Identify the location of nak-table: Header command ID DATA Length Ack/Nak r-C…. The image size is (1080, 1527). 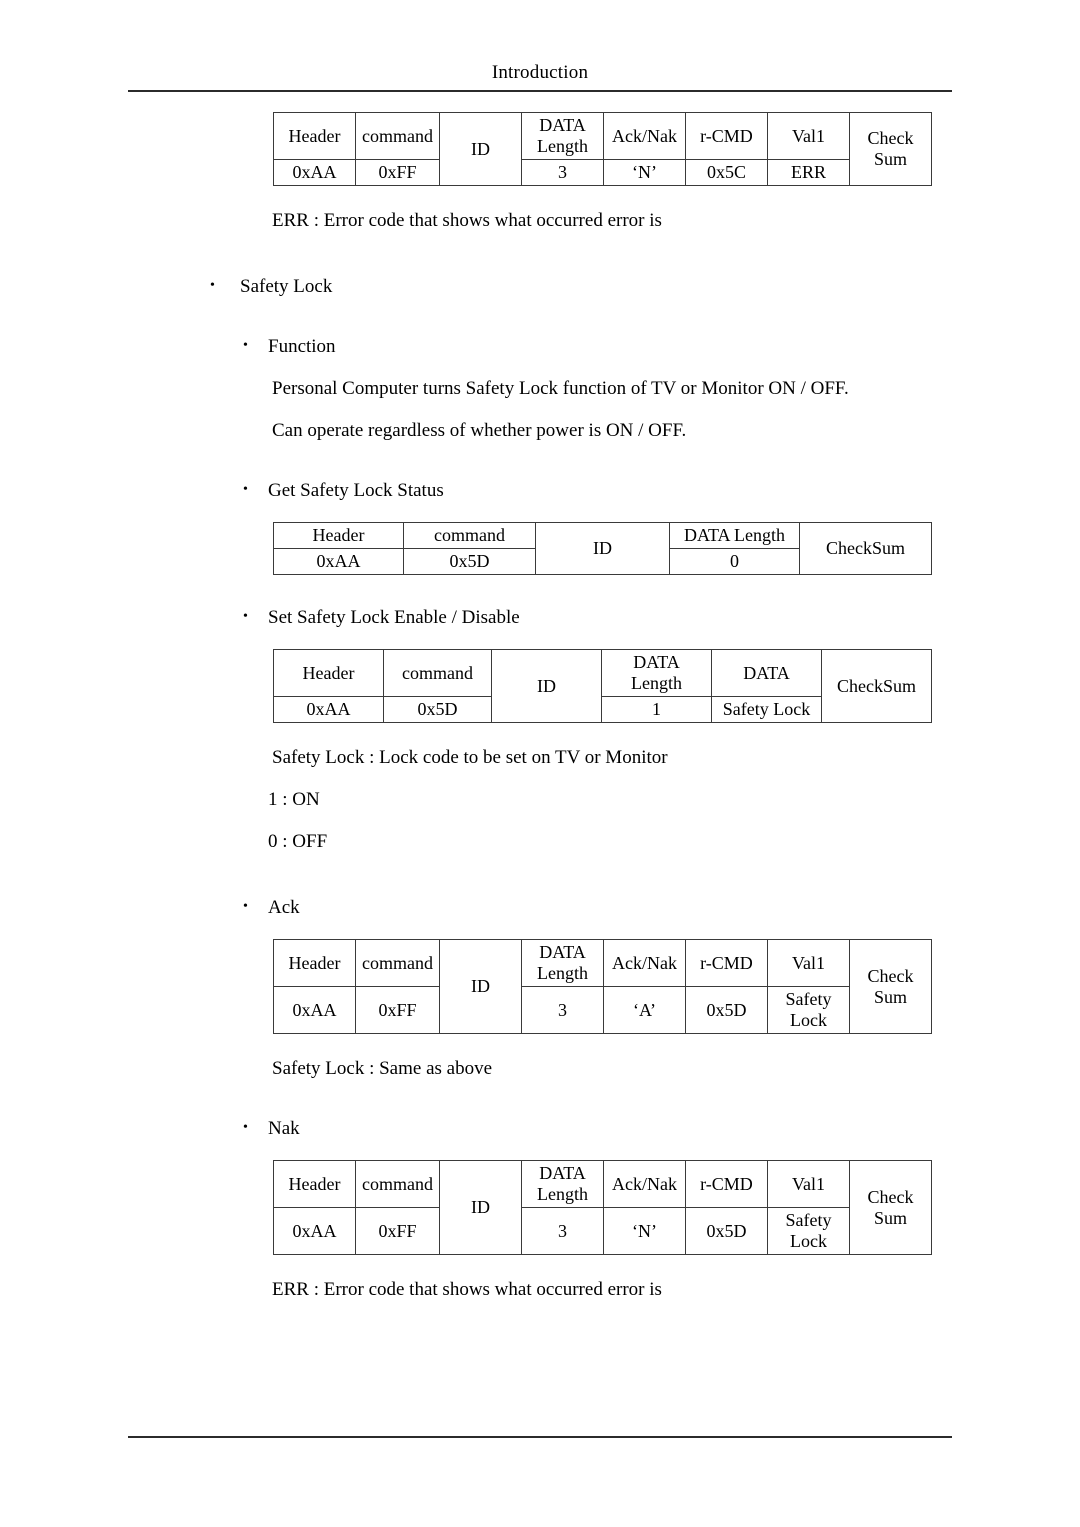
(602, 1207).